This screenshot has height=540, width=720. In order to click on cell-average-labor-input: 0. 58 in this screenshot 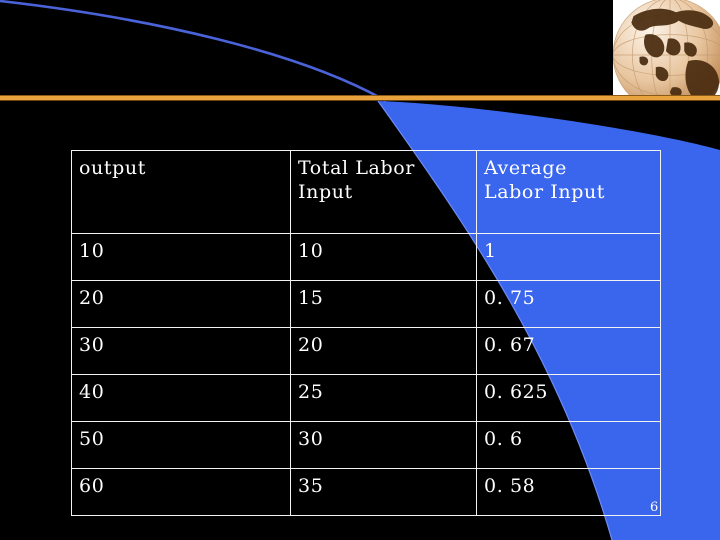, I will do `click(568, 492)`.